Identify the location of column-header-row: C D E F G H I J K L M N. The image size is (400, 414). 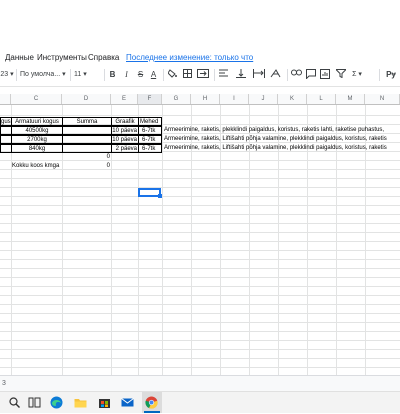
(200, 99).